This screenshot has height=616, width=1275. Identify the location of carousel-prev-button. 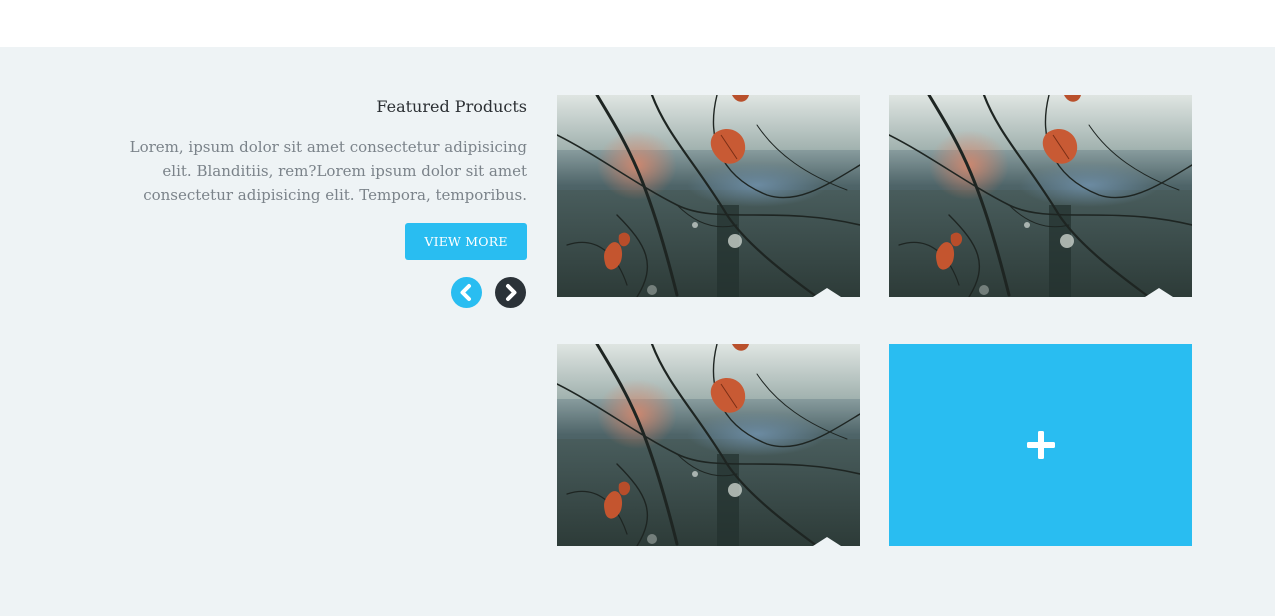
(466, 292).